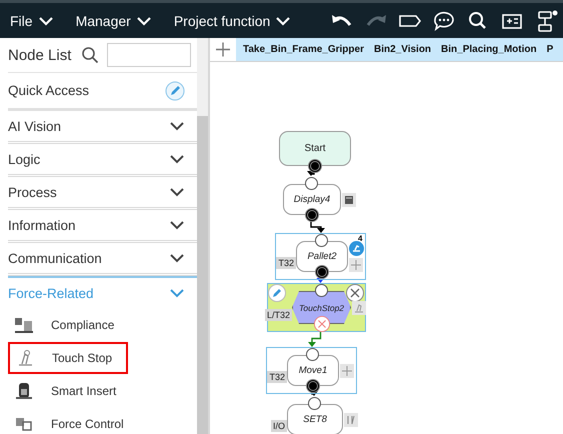  Describe the element at coordinates (49, 90) in the screenshot. I see `category-label: Quick Access` at that location.